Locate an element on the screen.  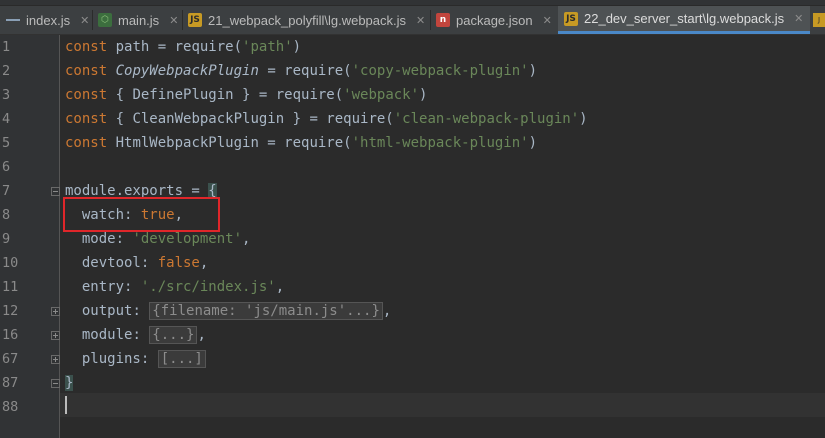
code-text: { DefinePlugin } = require( is located at coordinates (225, 95).